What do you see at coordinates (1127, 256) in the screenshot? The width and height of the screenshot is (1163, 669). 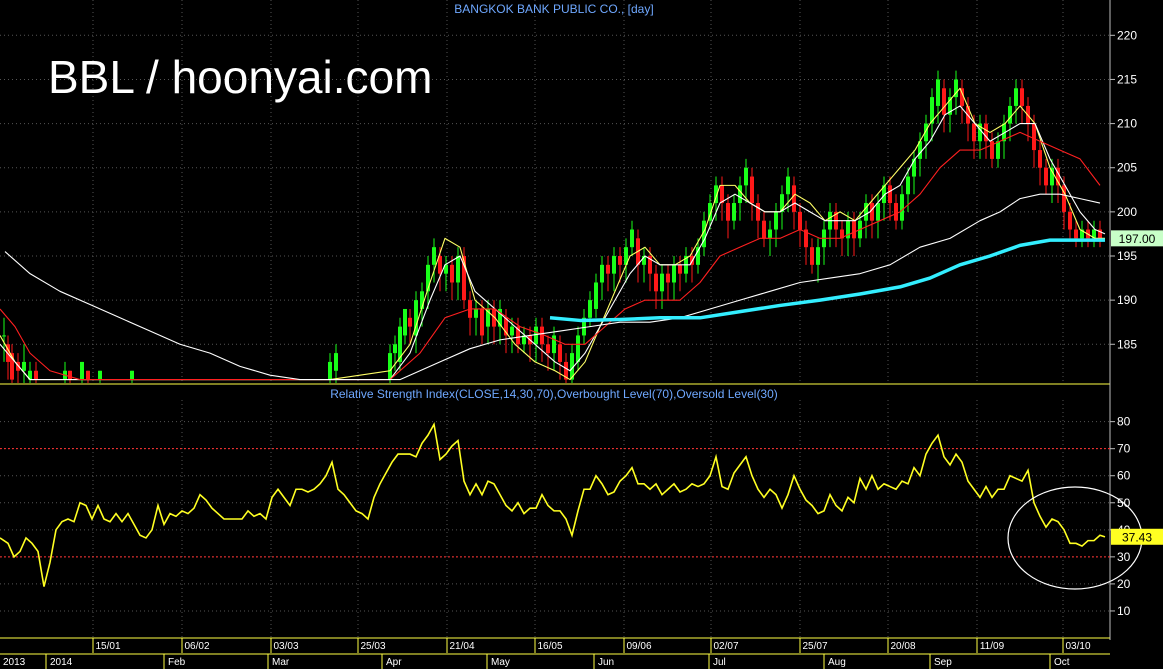 I see `price-y-tick-label: 195` at bounding box center [1127, 256].